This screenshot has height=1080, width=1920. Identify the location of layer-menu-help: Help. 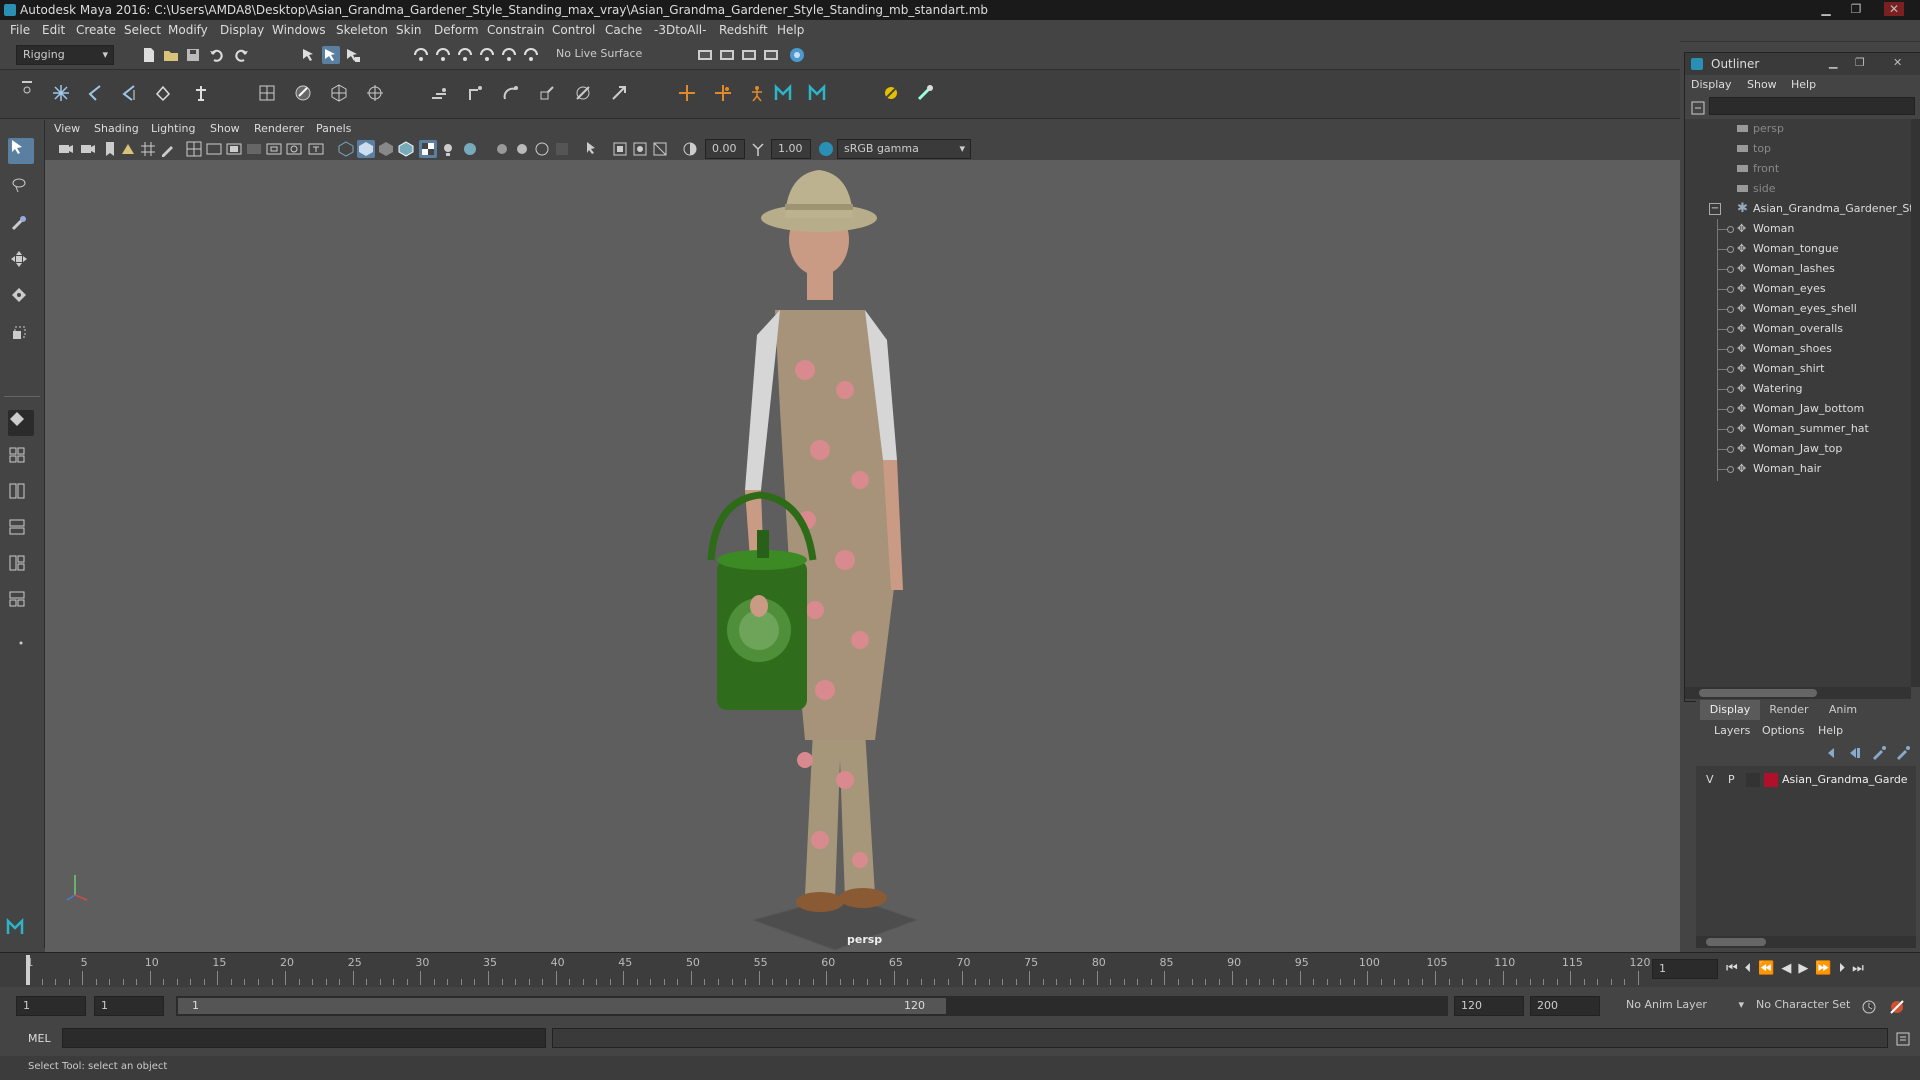
(1830, 730).